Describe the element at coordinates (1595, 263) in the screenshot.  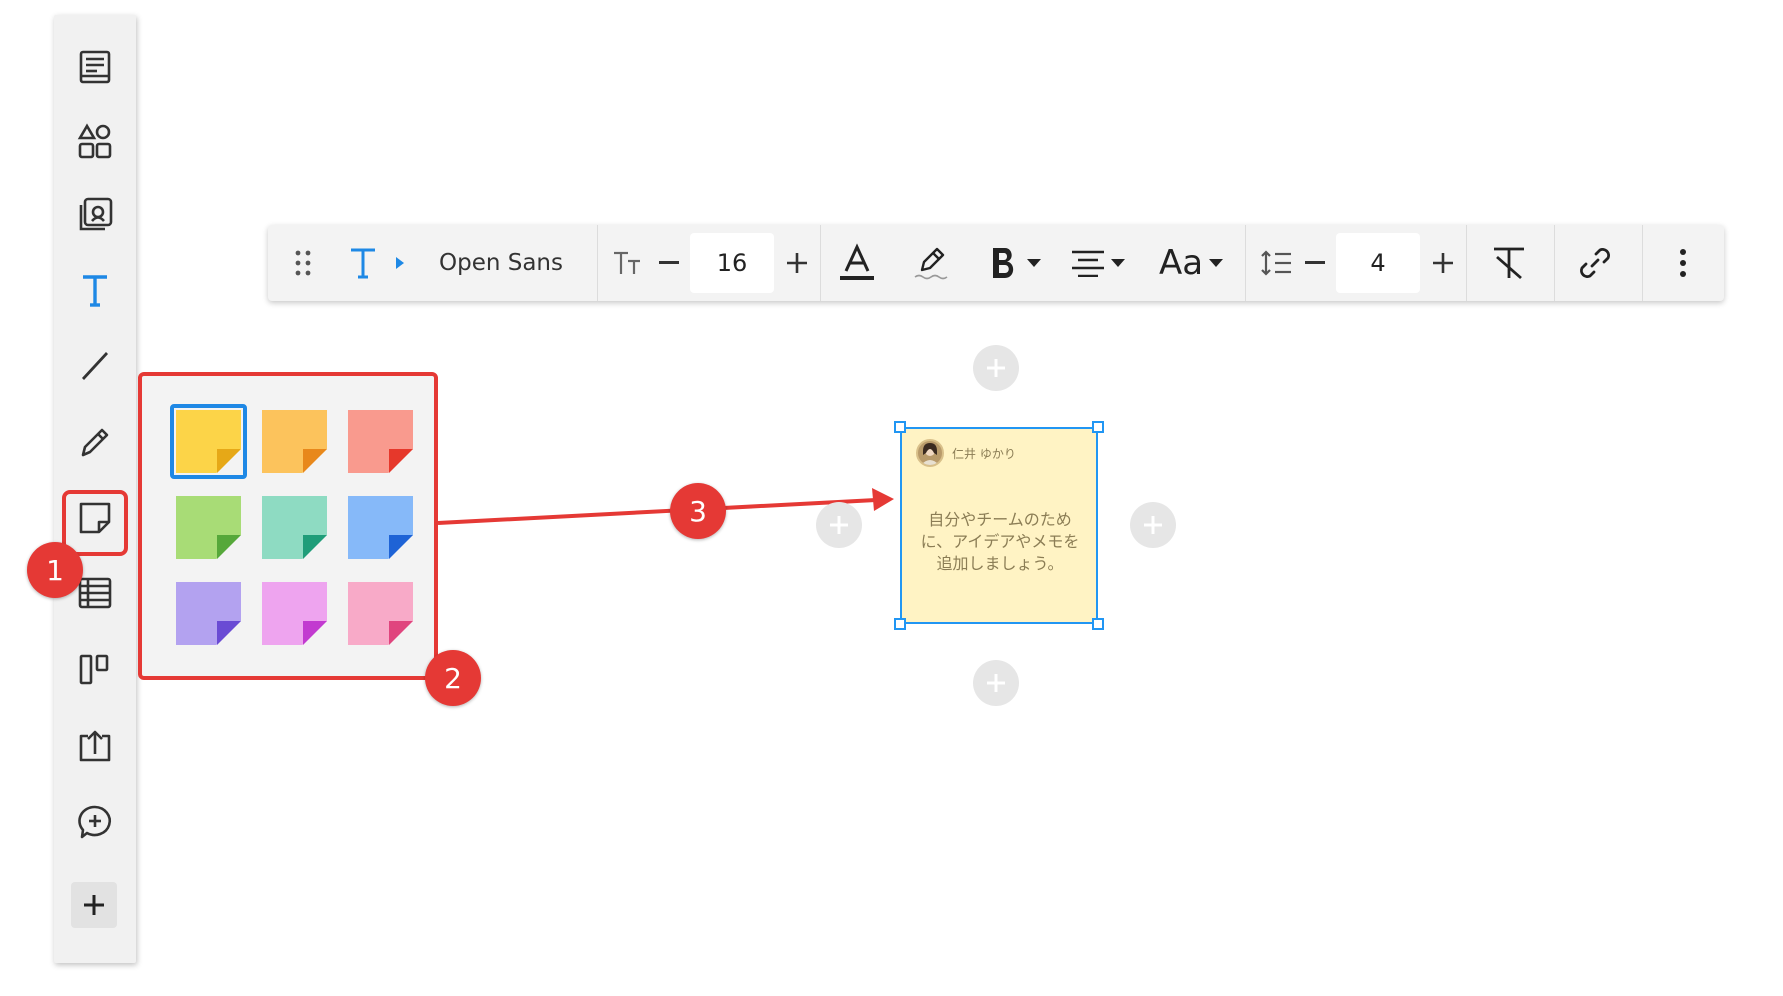
I see `link-icon` at that location.